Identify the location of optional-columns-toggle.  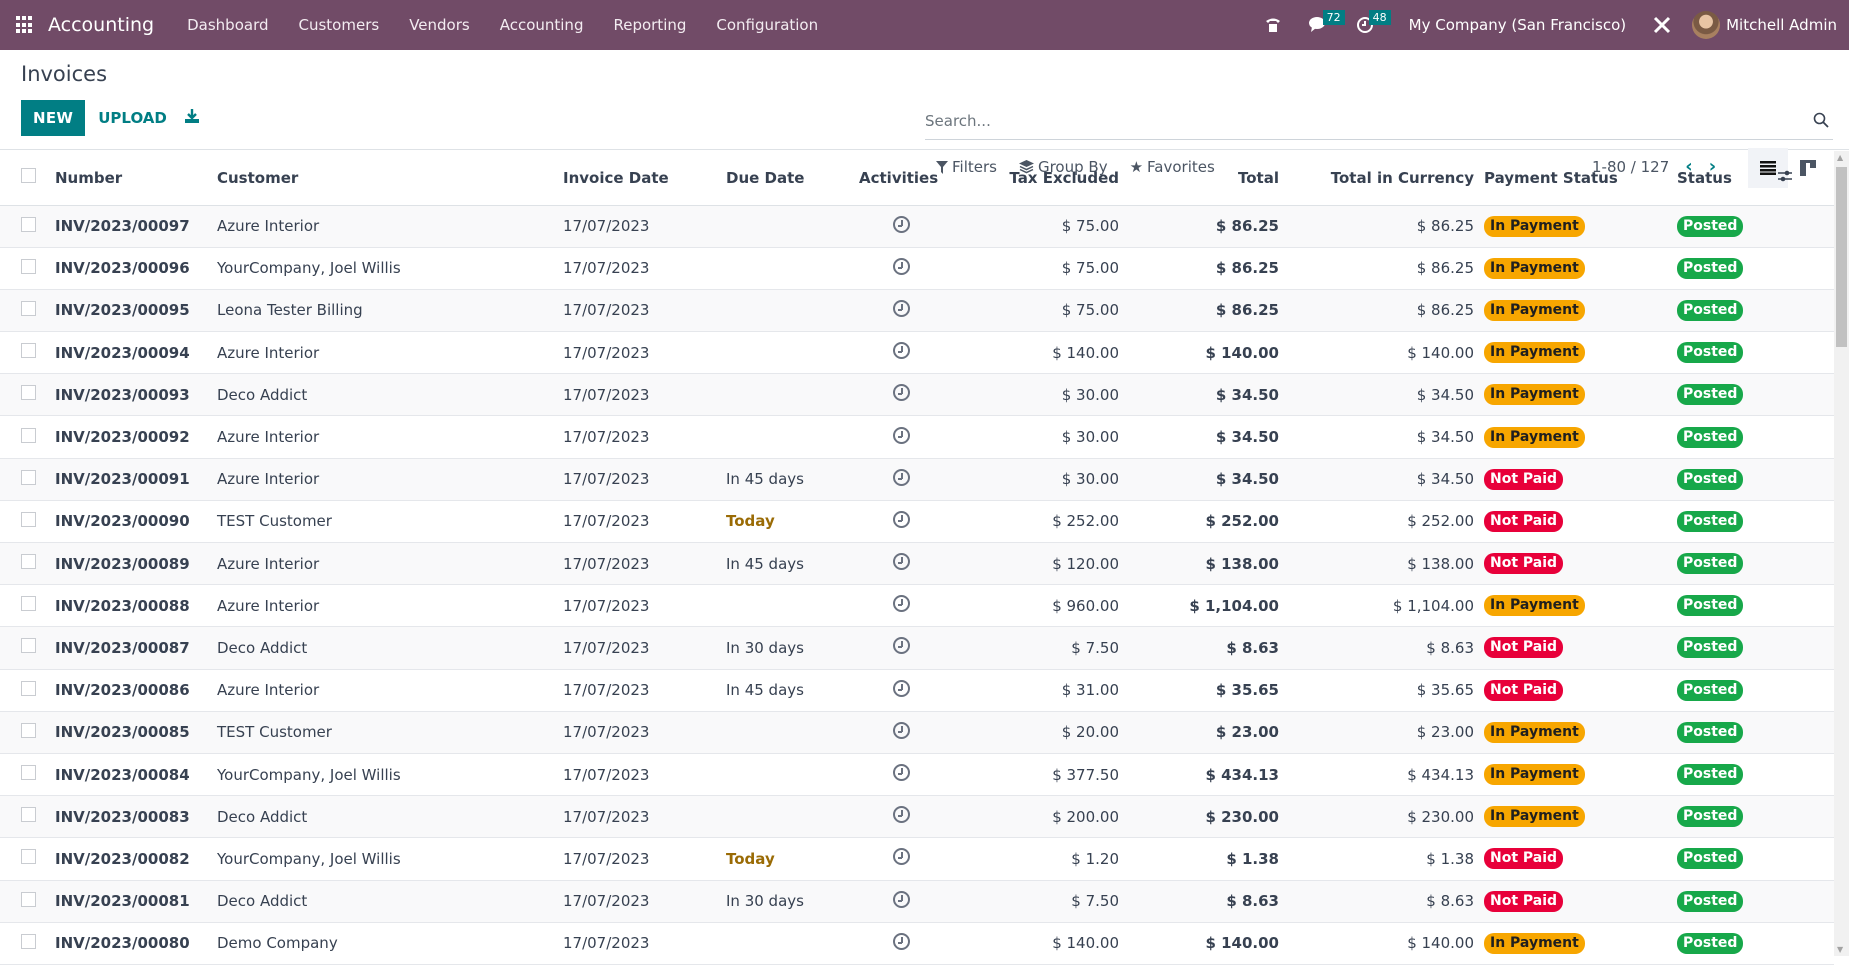
(1805, 178).